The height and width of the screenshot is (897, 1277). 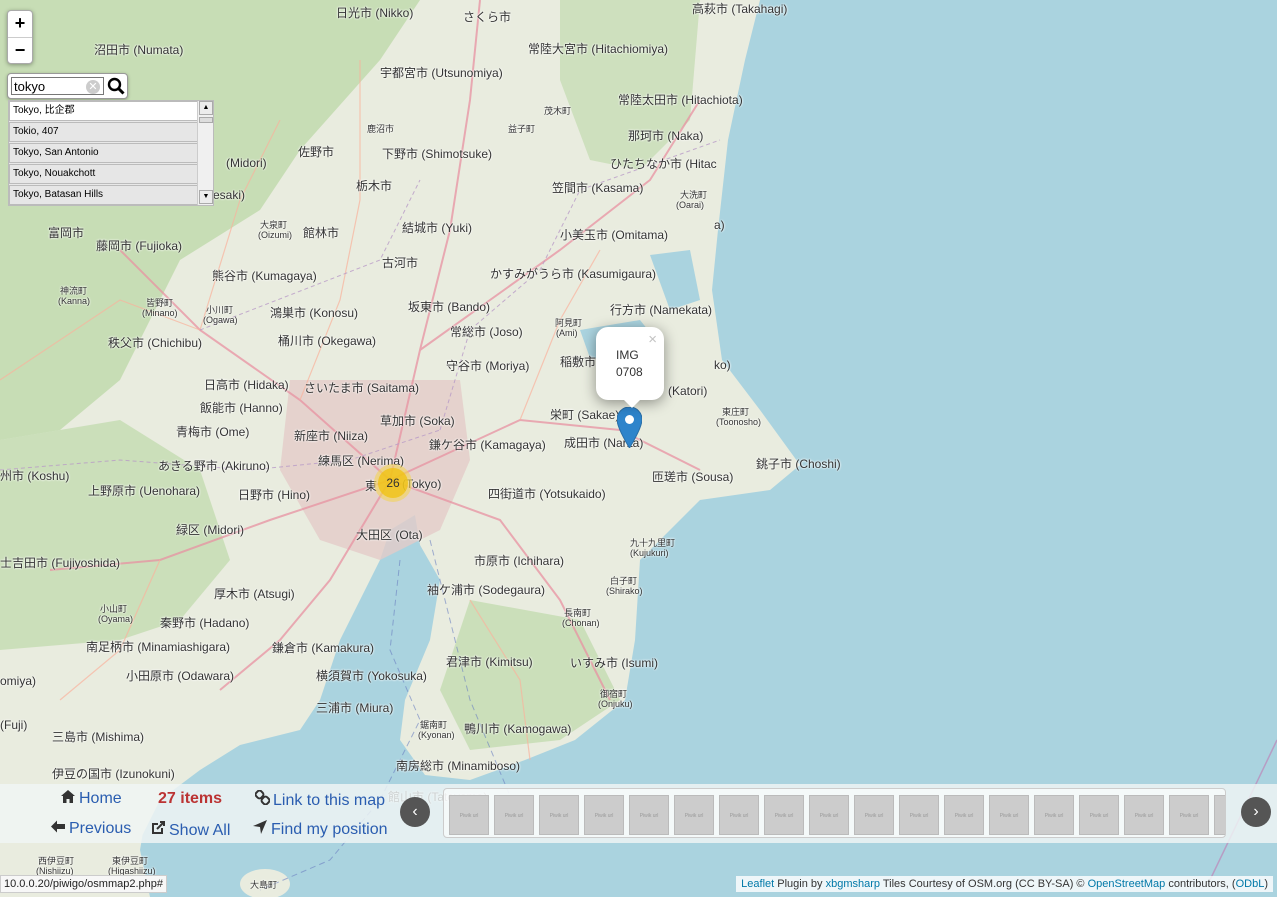 What do you see at coordinates (629, 372) in the screenshot?
I see `popup-title-line2: 0708` at bounding box center [629, 372].